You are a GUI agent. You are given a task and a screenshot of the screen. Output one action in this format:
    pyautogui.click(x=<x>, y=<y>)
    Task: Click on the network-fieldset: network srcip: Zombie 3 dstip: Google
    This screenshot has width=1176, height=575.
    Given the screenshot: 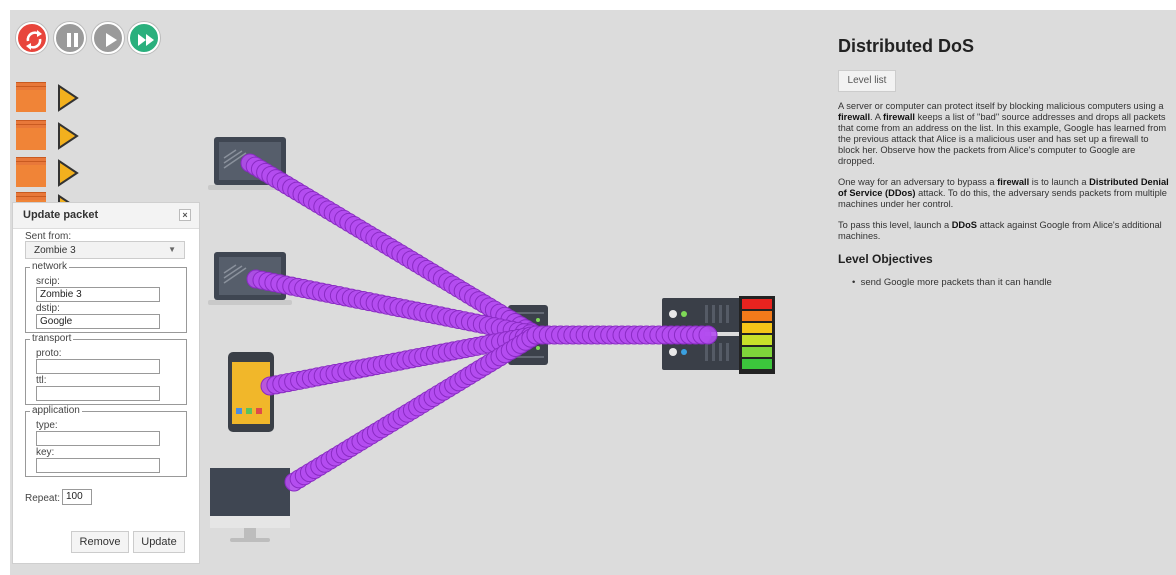 What is the action you would take?
    pyautogui.click(x=106, y=297)
    